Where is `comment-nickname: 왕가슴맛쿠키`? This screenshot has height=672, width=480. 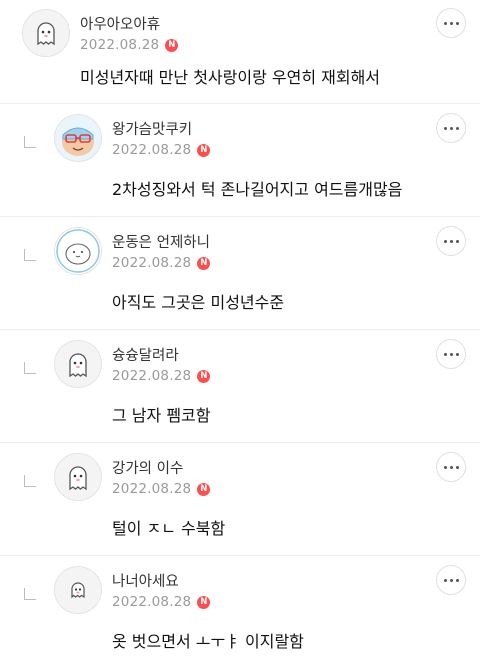
comment-nickname: 왕가슴맛쿠키 is located at coordinates (152, 128).